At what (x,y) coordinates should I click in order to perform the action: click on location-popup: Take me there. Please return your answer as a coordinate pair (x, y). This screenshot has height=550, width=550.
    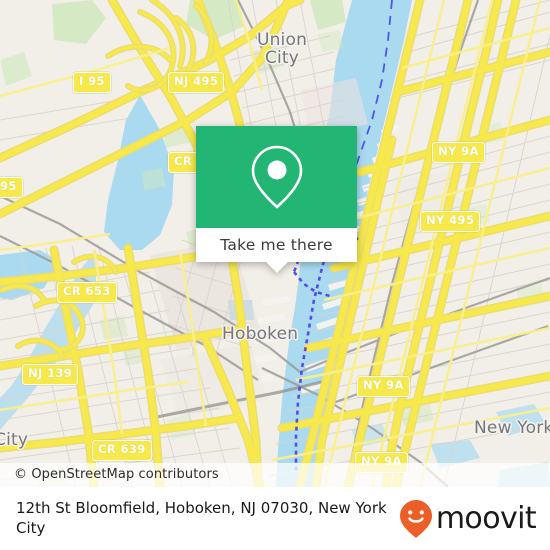
    Looking at the image, I should click on (276, 199).